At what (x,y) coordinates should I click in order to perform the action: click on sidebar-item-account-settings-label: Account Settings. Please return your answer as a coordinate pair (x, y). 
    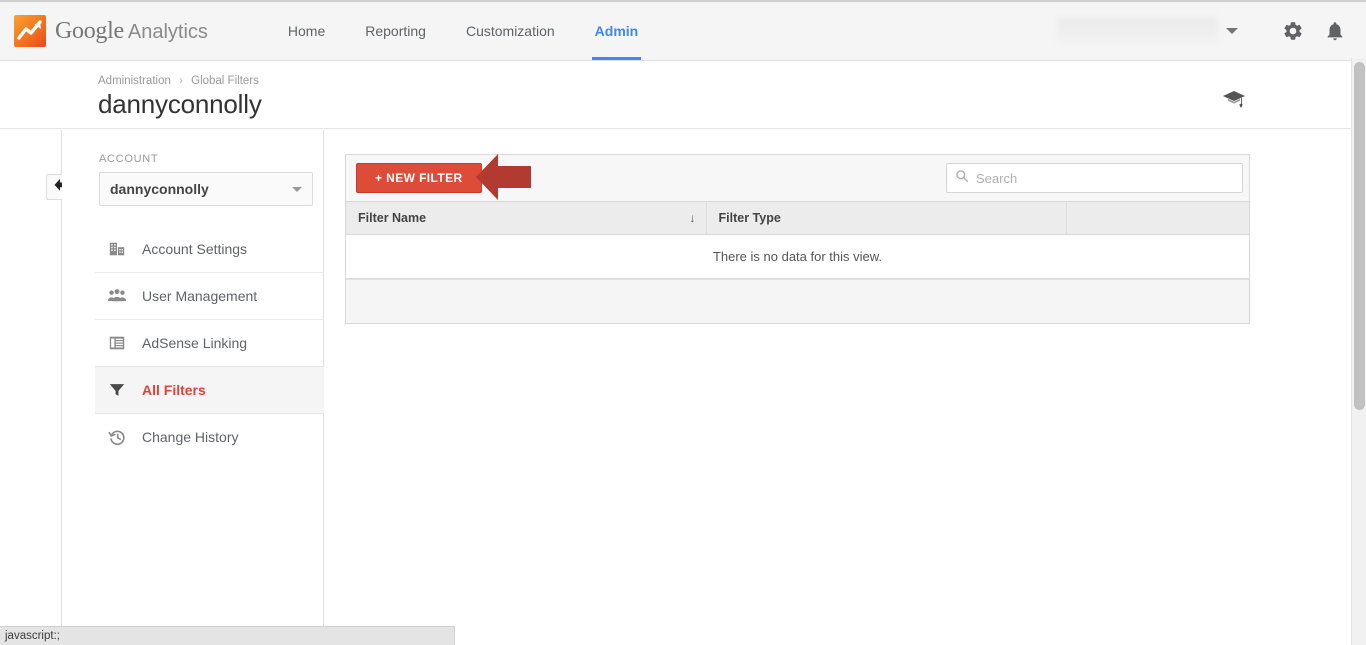
    Looking at the image, I should click on (195, 248).